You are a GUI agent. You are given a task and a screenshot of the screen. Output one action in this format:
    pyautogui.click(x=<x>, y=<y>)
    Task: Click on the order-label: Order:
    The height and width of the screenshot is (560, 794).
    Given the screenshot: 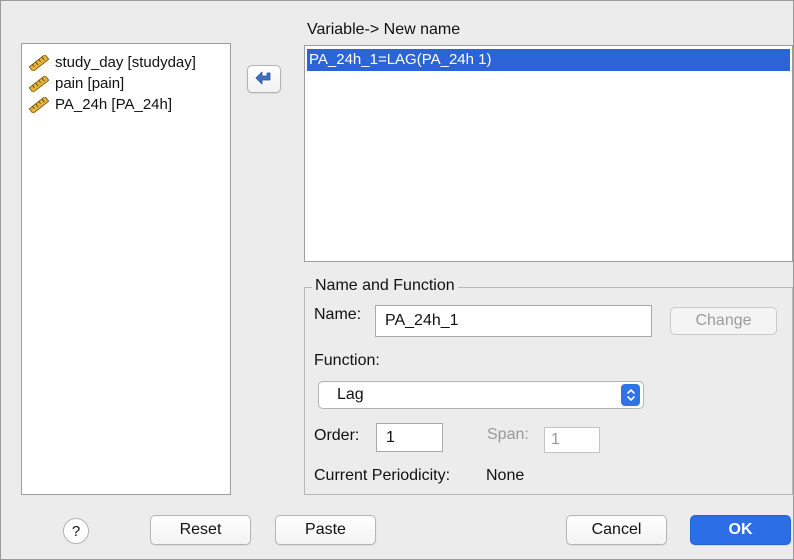 What is the action you would take?
    pyautogui.click(x=337, y=435)
    